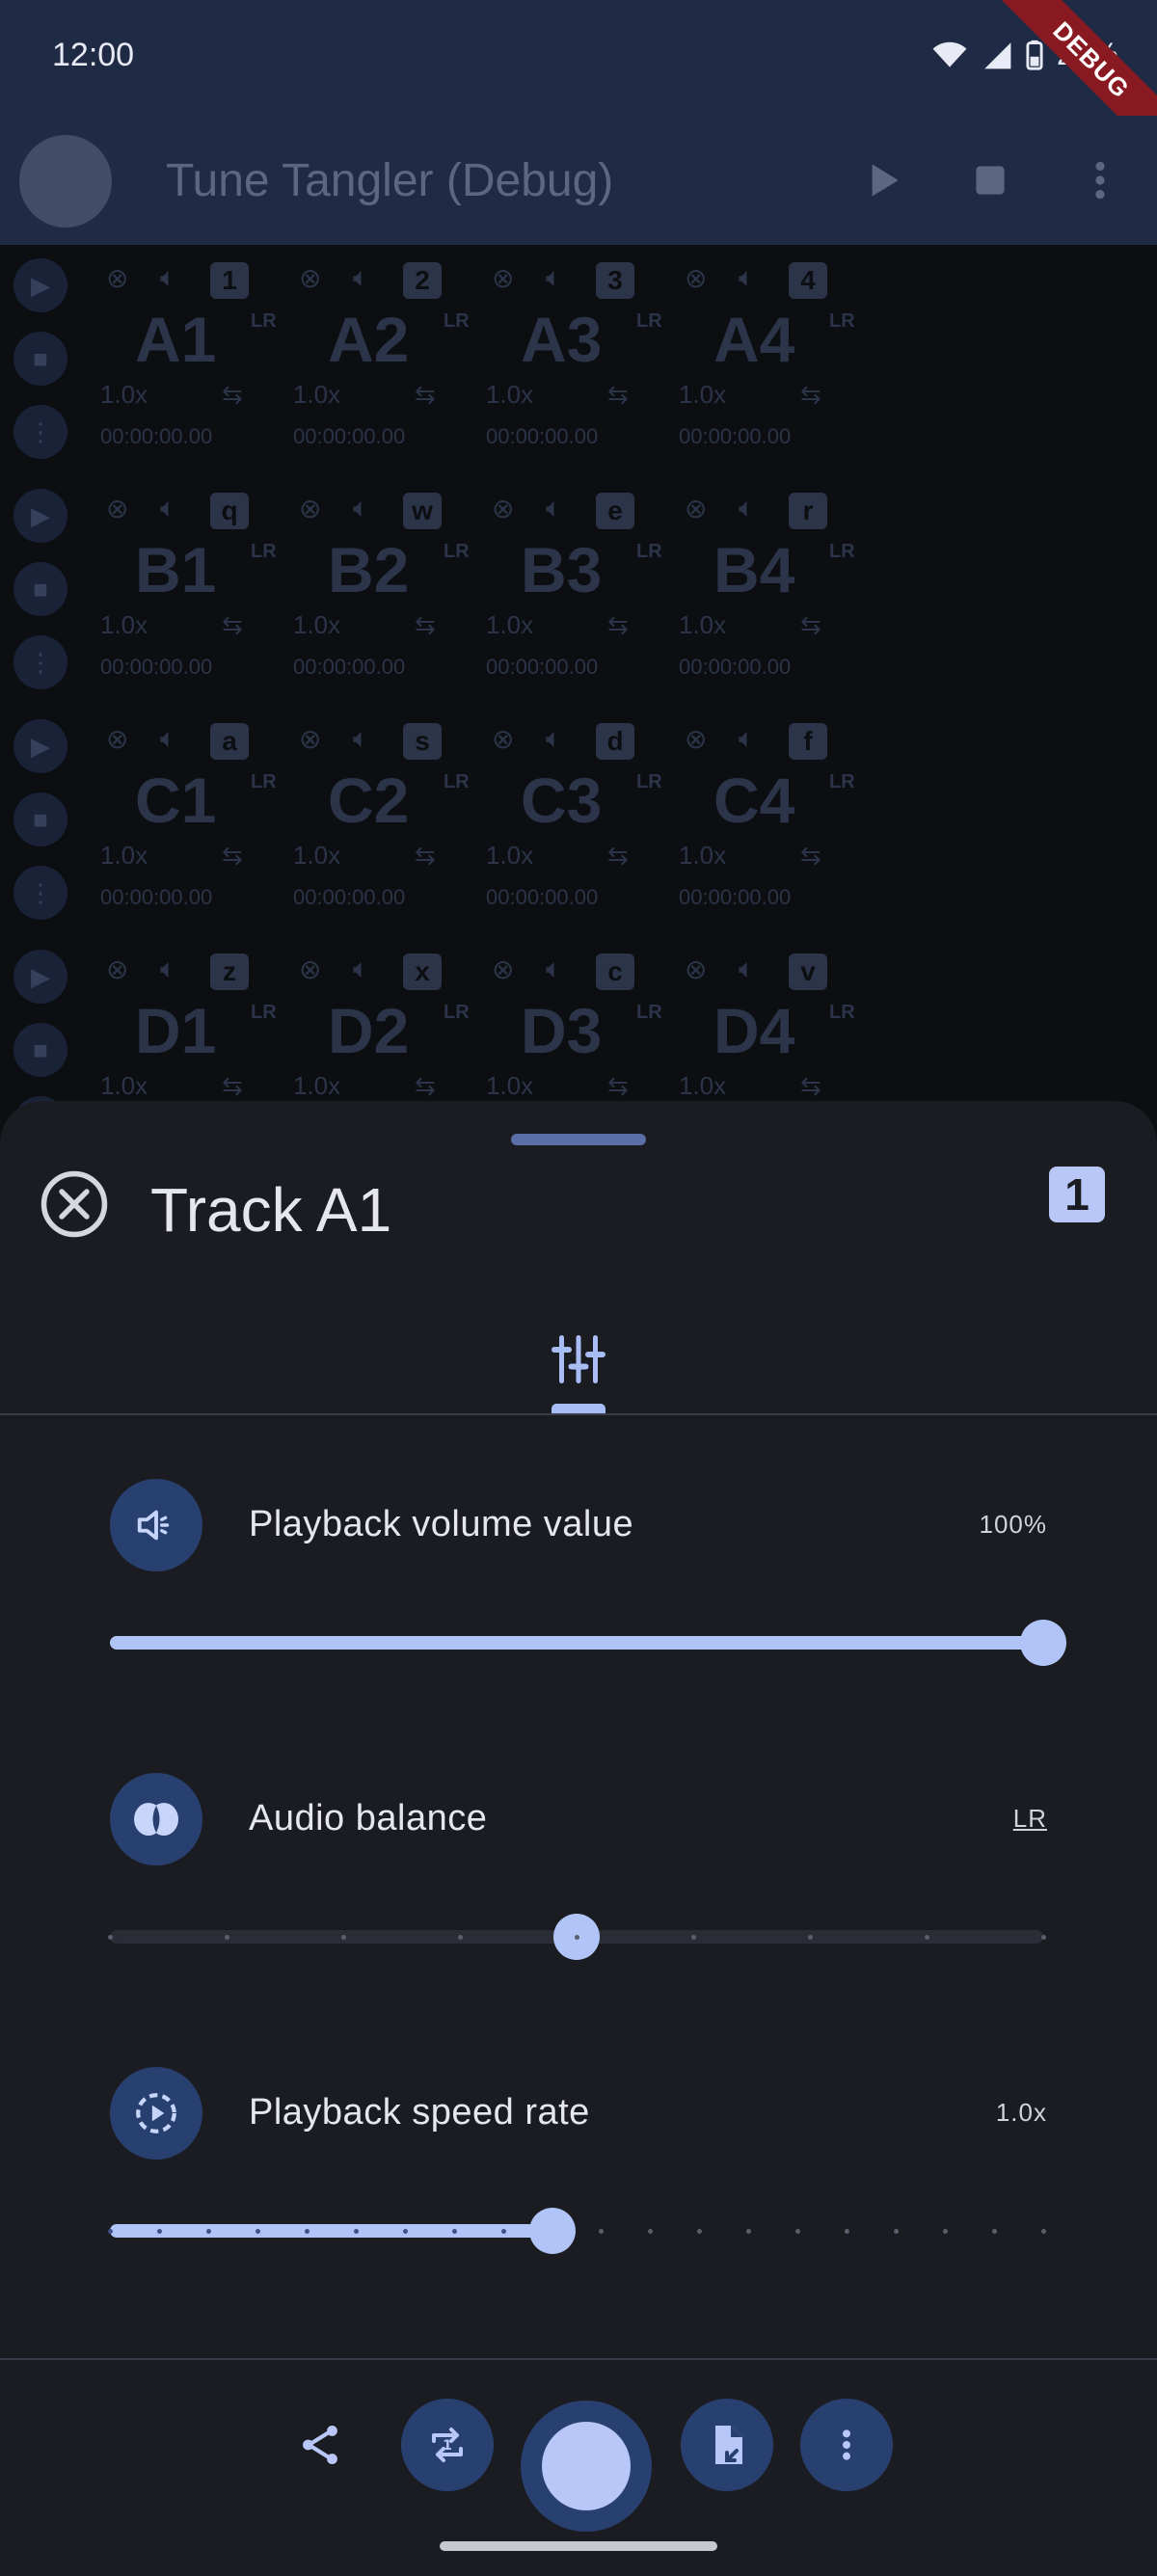 This screenshot has width=1157, height=2576. What do you see at coordinates (188, 586) in the screenshot?
I see `pad-b1: ⊗ 🔈︎ q B1 LR 1.0x ⇆ 00:00:00.00` at bounding box center [188, 586].